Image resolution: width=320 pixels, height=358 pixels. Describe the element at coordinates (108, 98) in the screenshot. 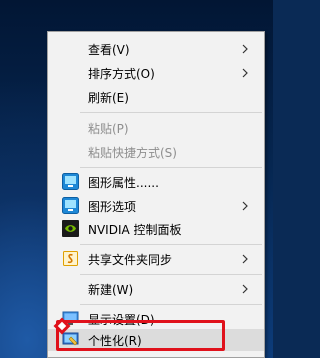

I see `menu-item-refresh-label: 刷新(E)` at that location.